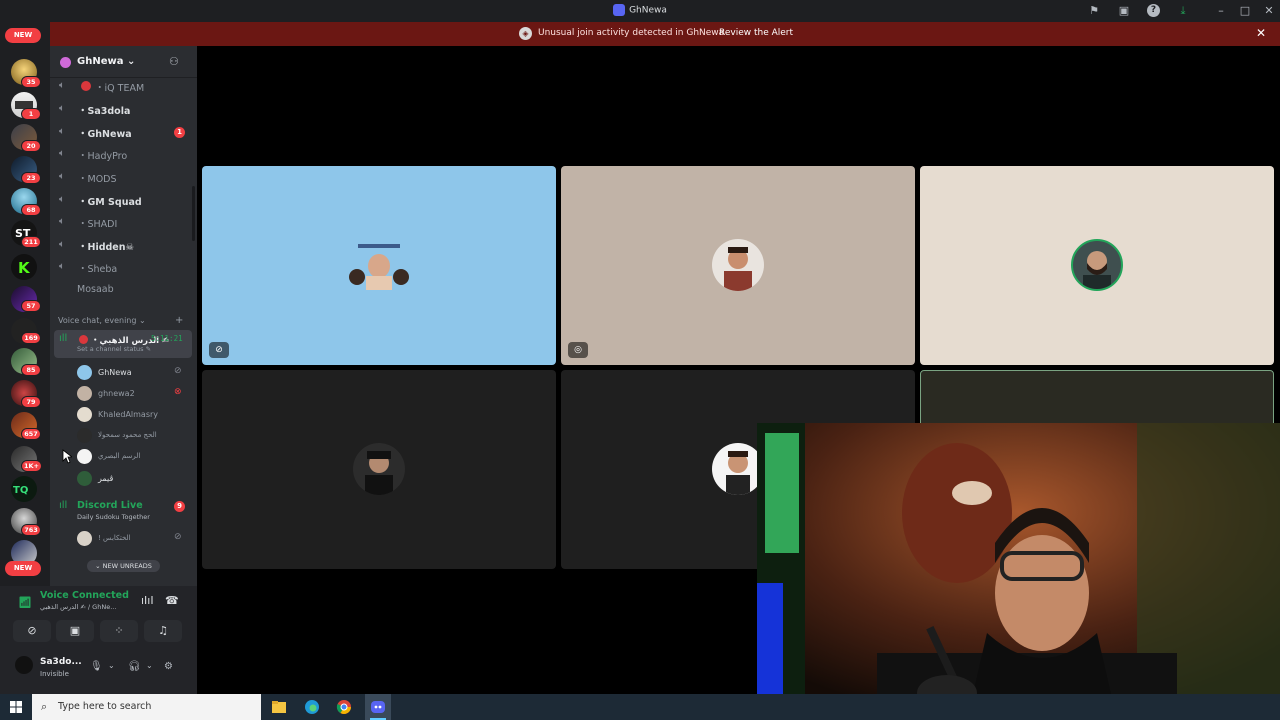  I want to click on edge-browser-icon, so click(312, 707).